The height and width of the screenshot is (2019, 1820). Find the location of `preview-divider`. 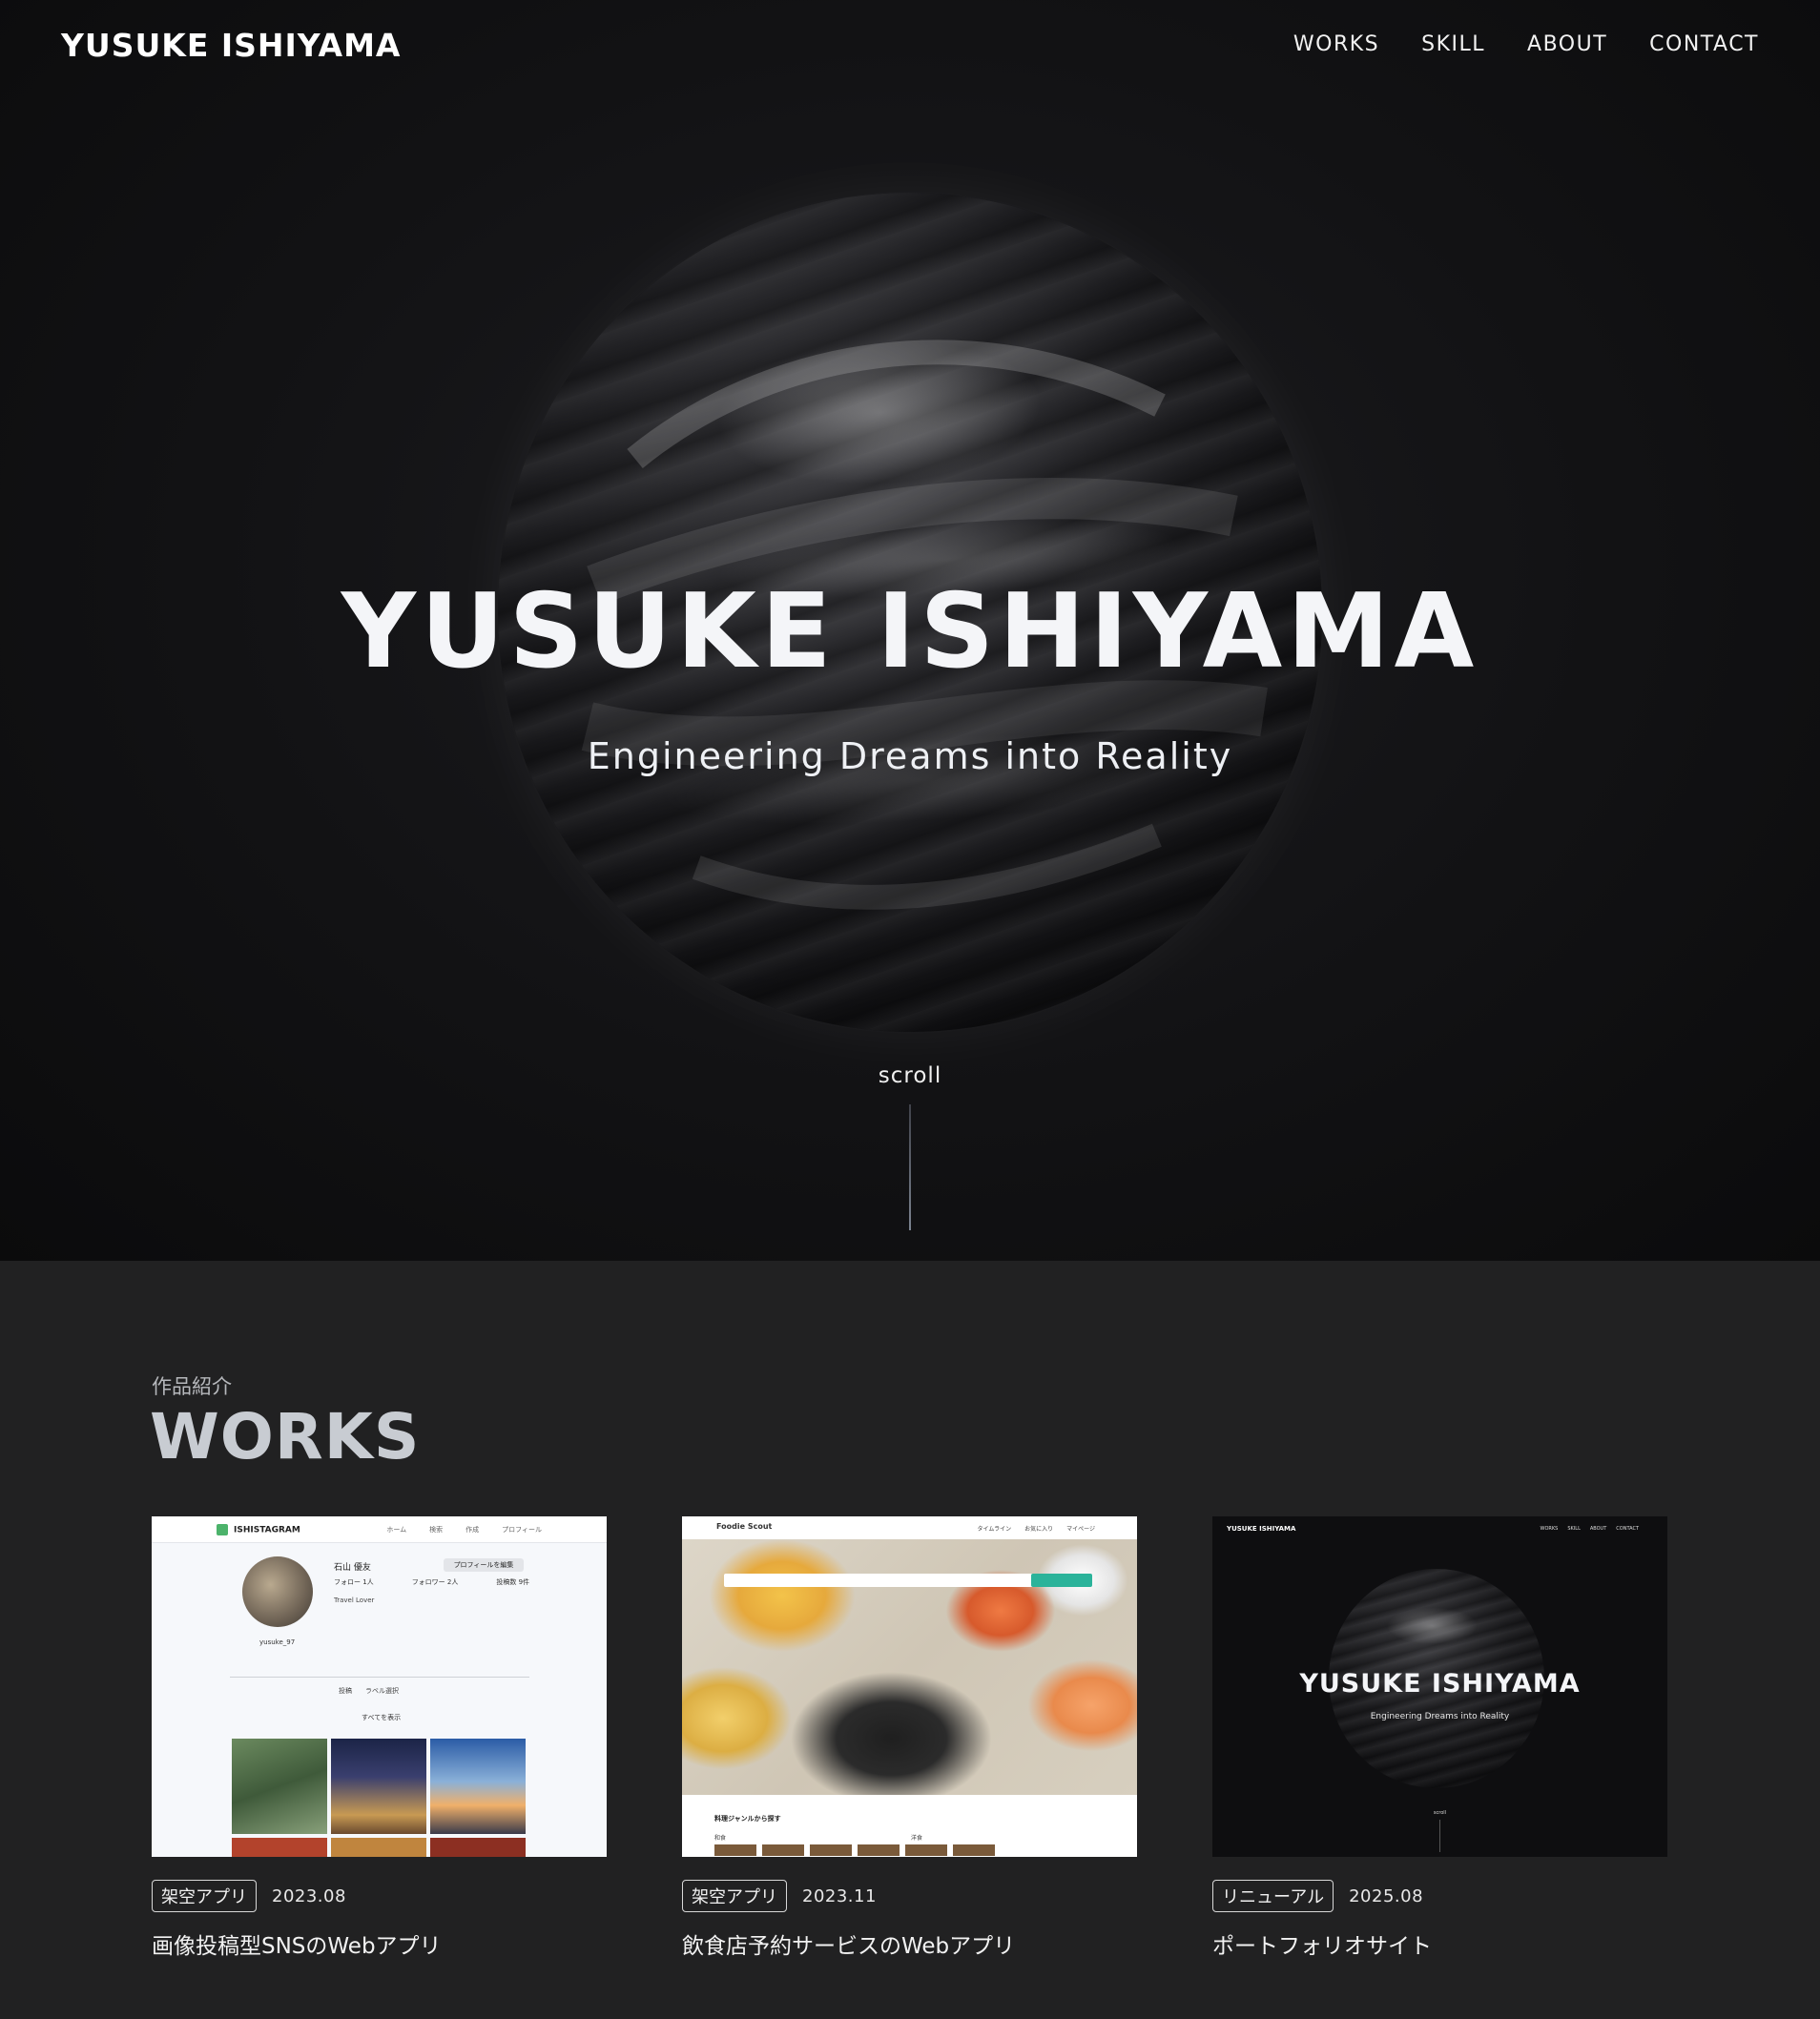

preview-divider is located at coordinates (379, 1677).